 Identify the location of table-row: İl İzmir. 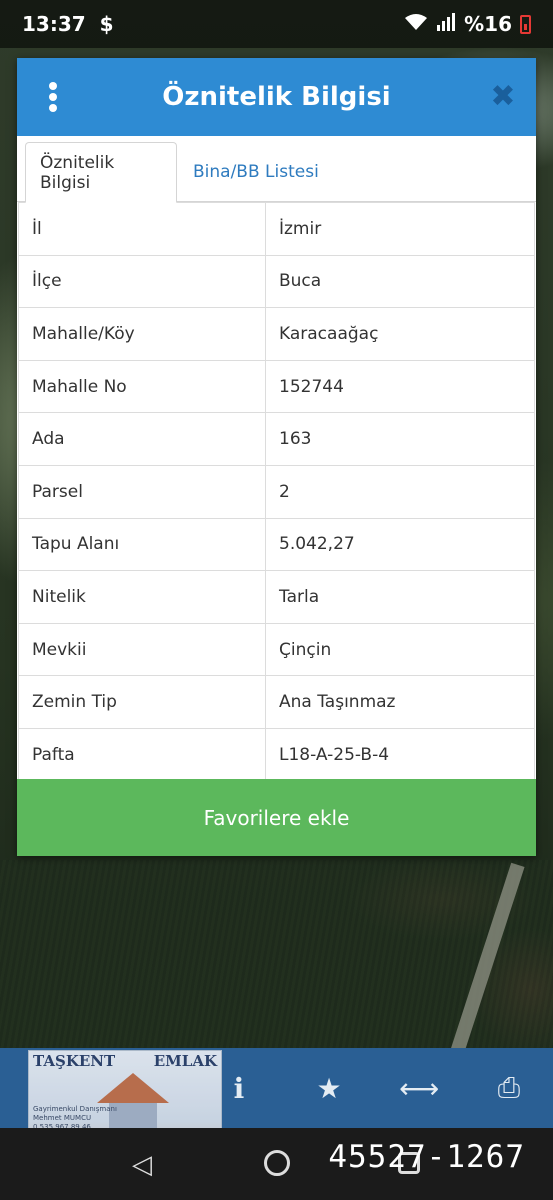
(276, 229).